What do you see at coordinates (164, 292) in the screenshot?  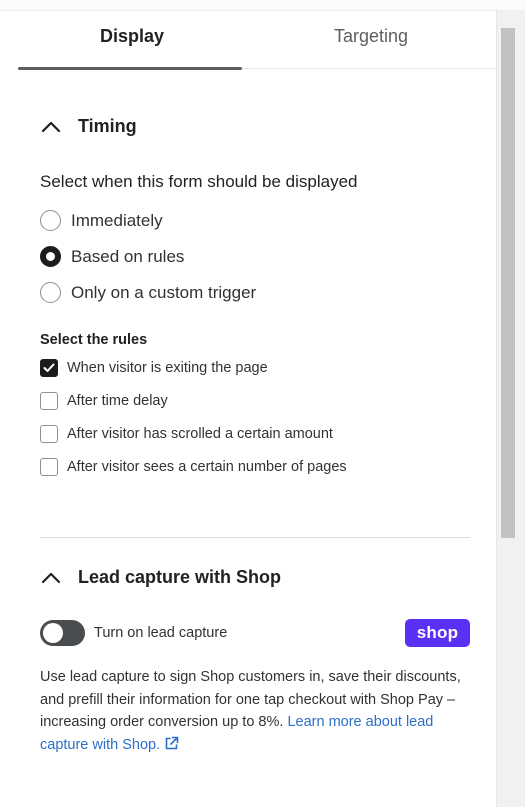 I see `radio-label: Only on a custom trigger` at bounding box center [164, 292].